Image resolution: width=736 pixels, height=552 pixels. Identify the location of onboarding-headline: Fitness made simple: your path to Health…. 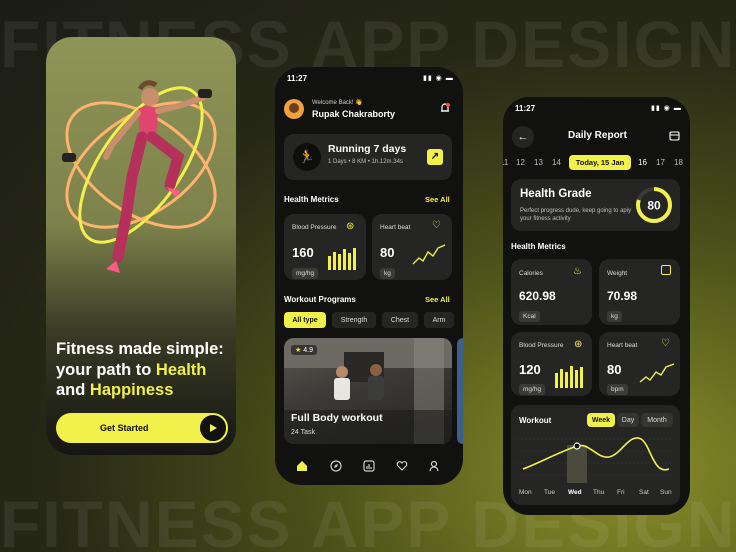
(143, 370).